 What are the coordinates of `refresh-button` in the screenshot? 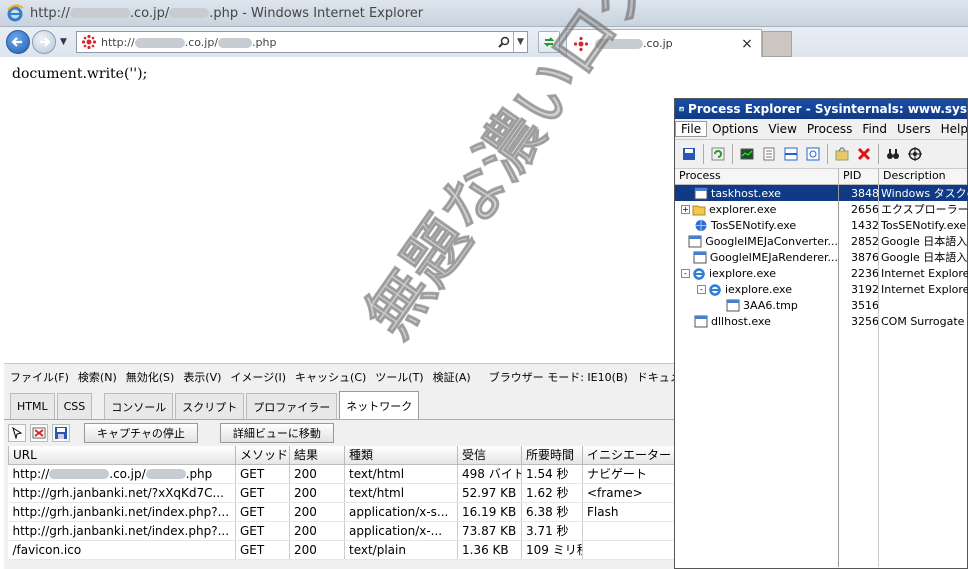 It's located at (549, 42).